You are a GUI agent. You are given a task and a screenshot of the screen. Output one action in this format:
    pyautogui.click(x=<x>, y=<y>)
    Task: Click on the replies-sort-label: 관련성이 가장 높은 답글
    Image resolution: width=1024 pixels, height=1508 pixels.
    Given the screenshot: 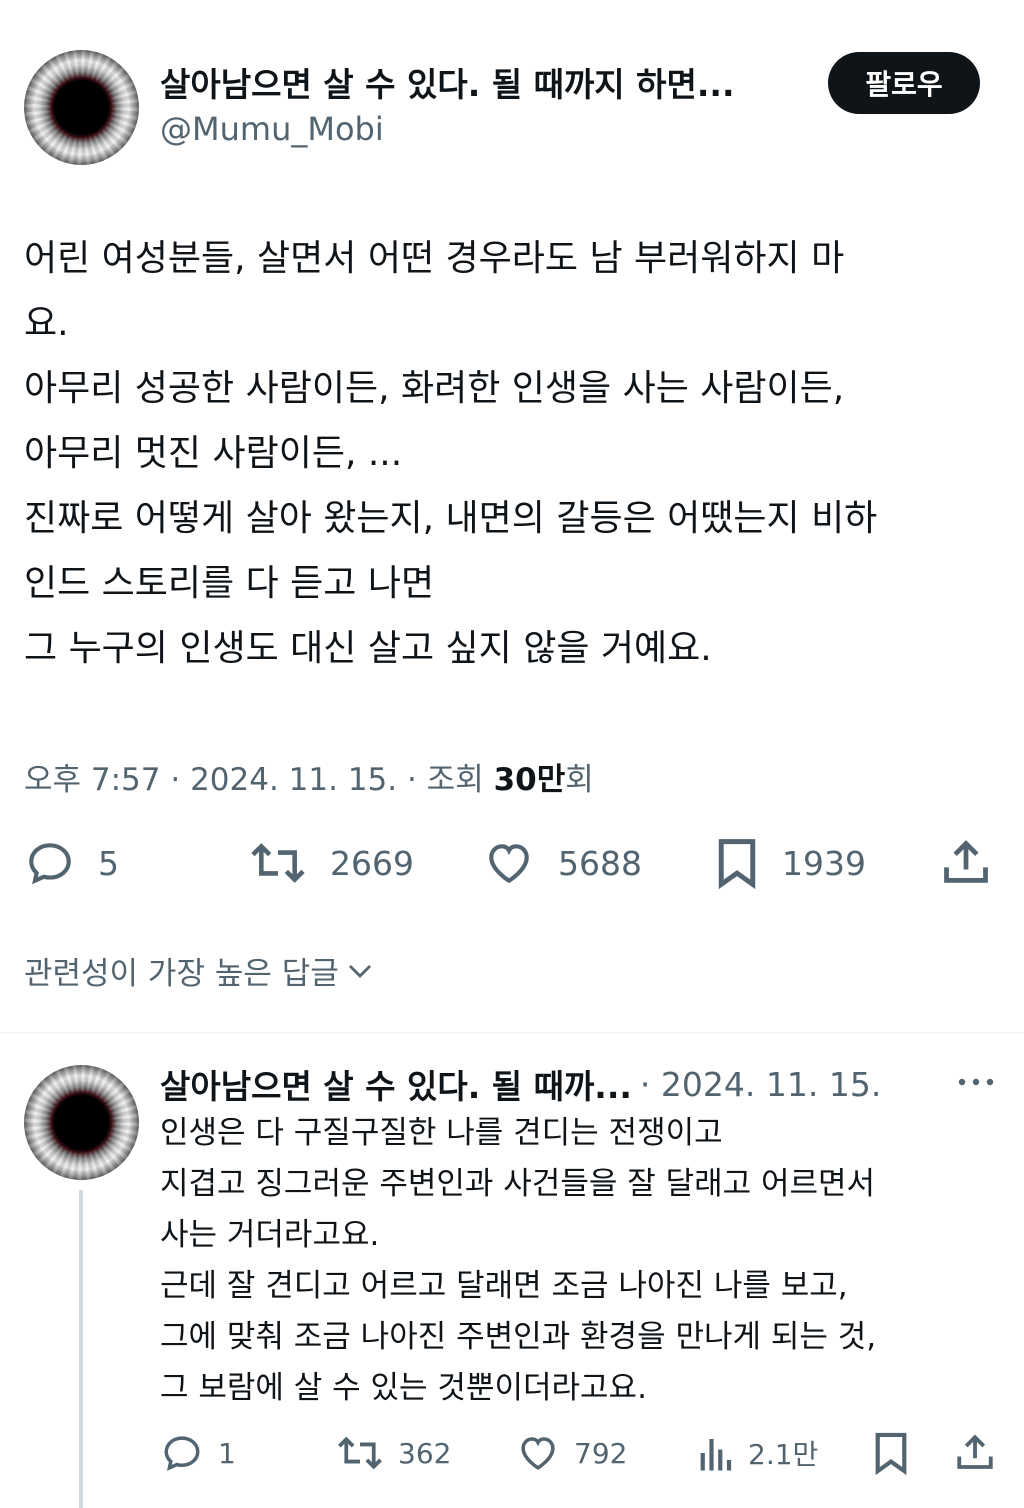 What is the action you would take?
    pyautogui.click(x=181, y=974)
    